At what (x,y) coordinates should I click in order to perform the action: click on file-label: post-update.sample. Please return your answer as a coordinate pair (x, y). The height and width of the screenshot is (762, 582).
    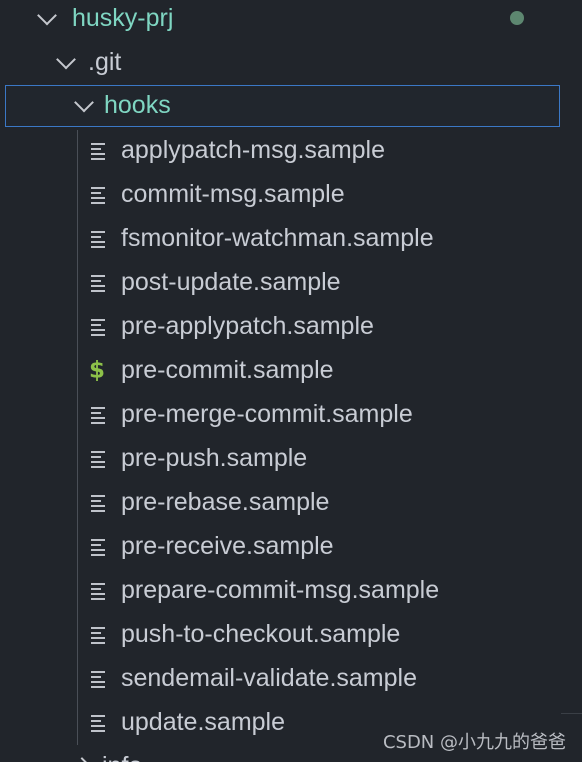
    Looking at the image, I should click on (231, 281).